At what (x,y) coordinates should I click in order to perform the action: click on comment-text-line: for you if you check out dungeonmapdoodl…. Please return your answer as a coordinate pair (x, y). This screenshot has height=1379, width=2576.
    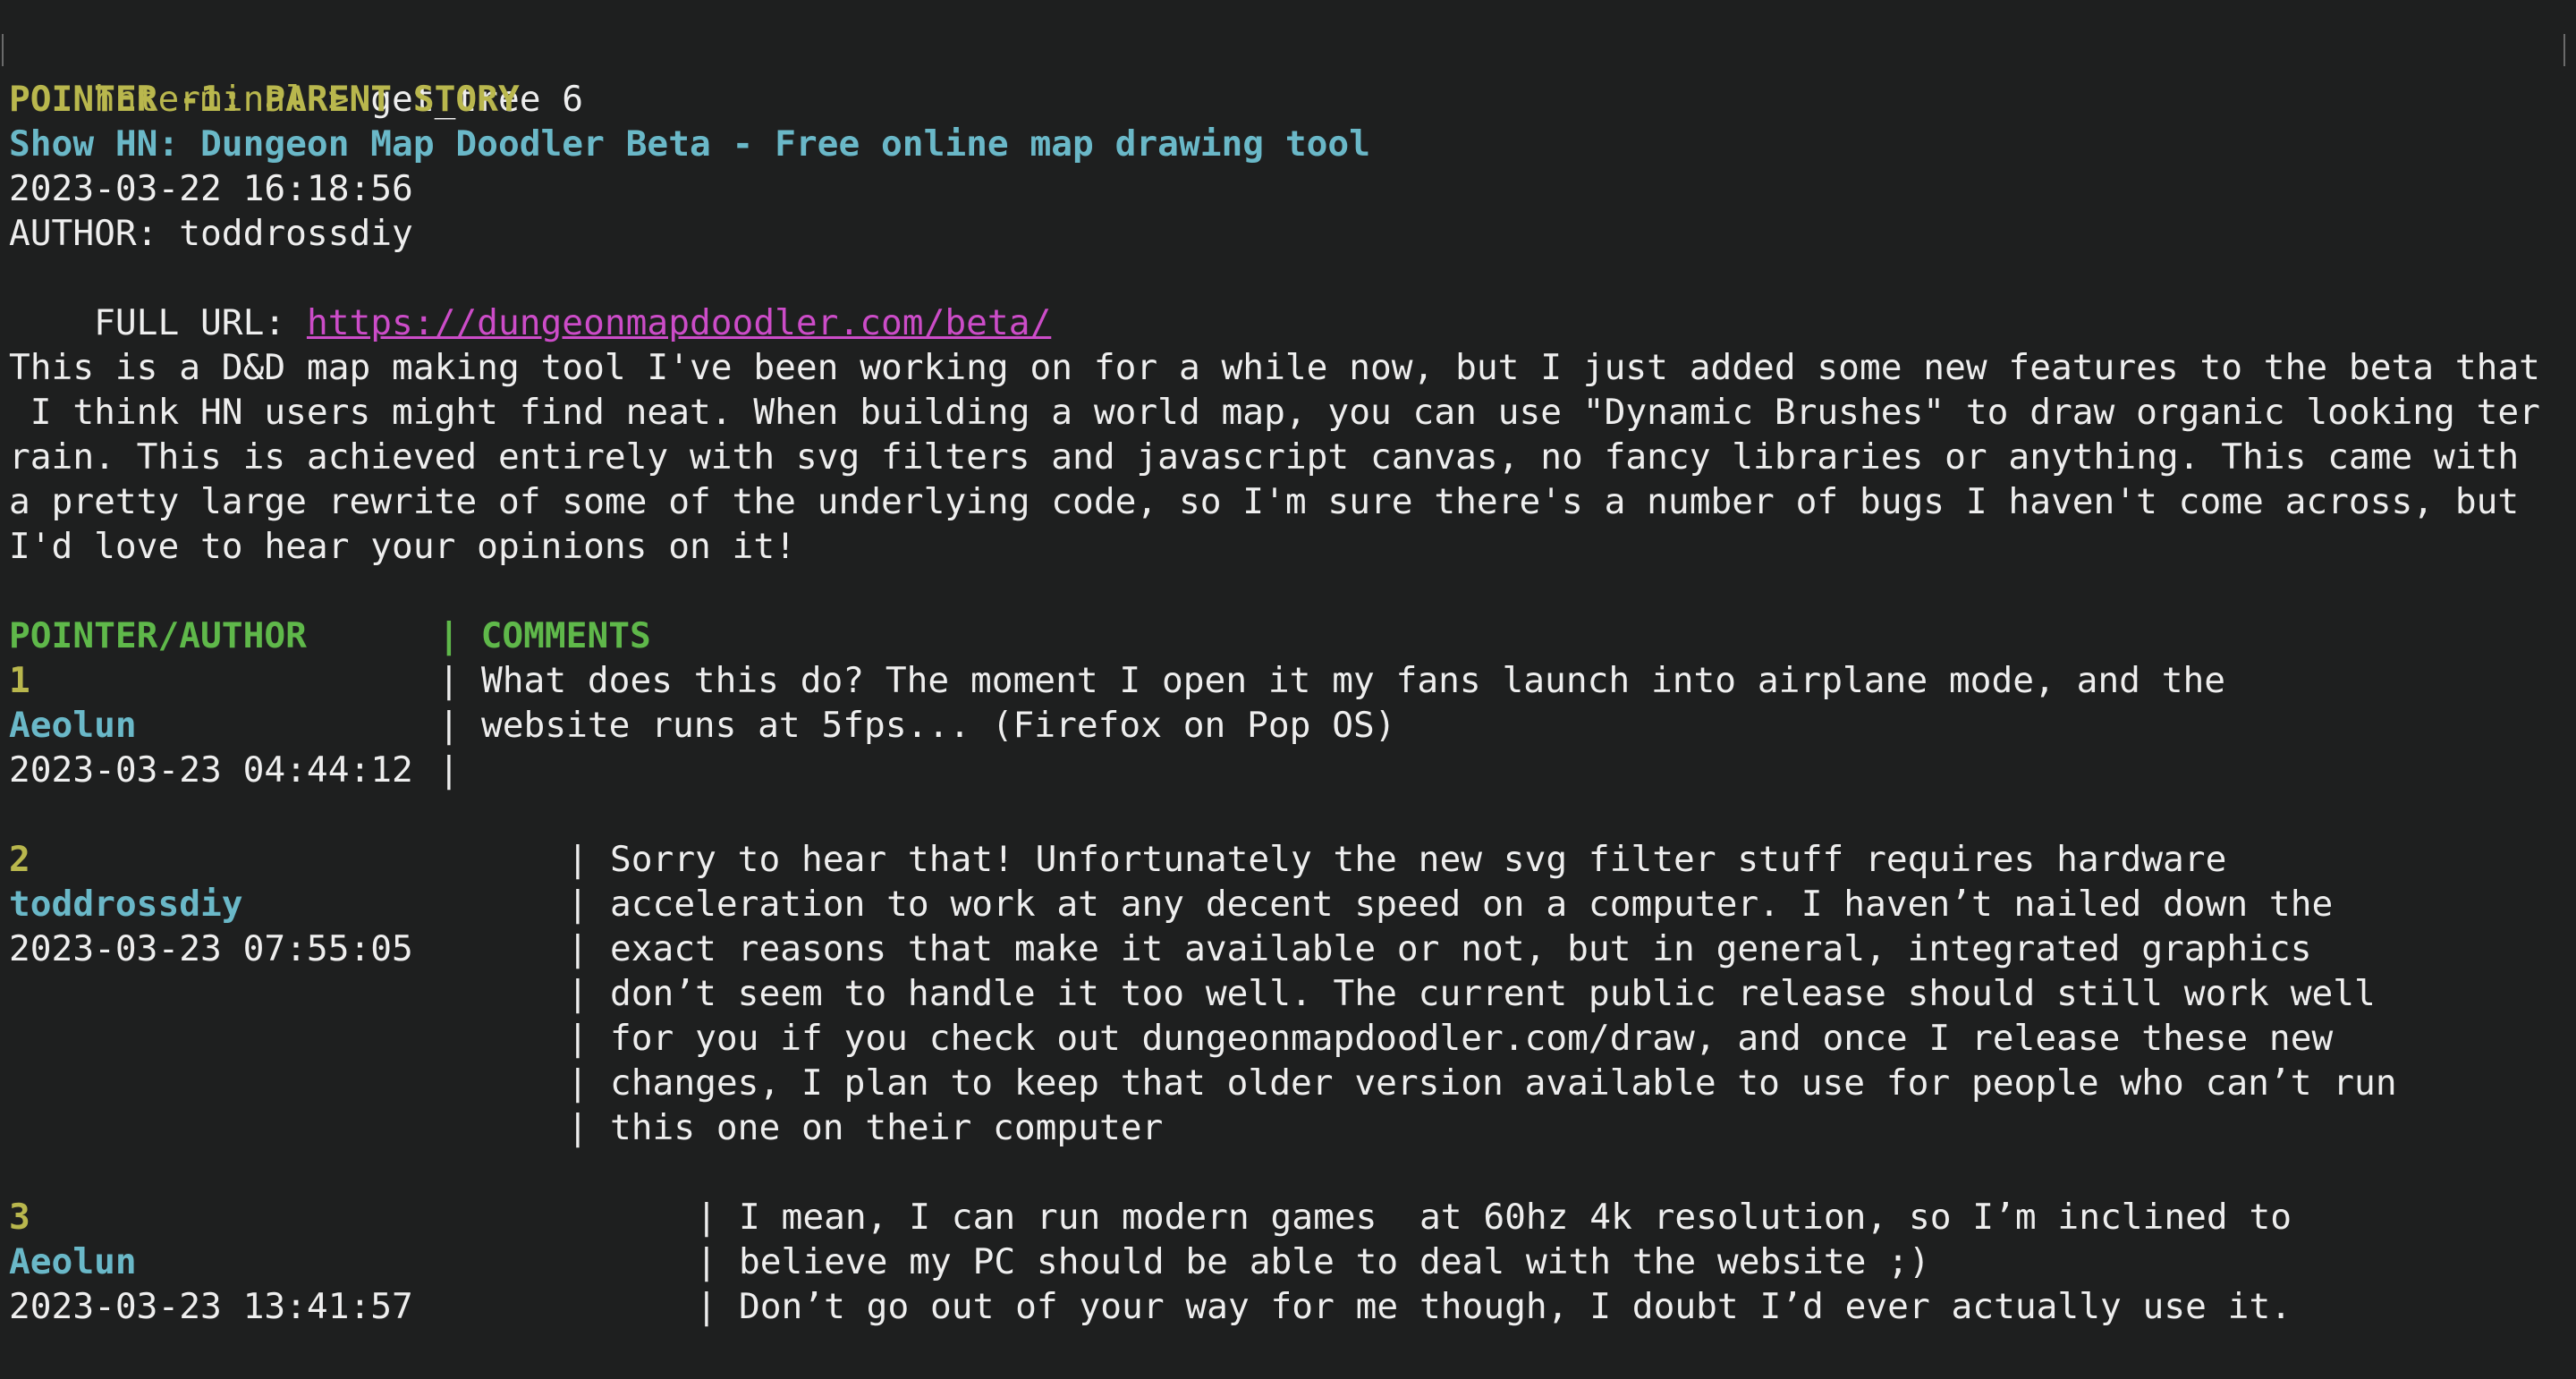
    Looking at the image, I should click on (1472, 1038).